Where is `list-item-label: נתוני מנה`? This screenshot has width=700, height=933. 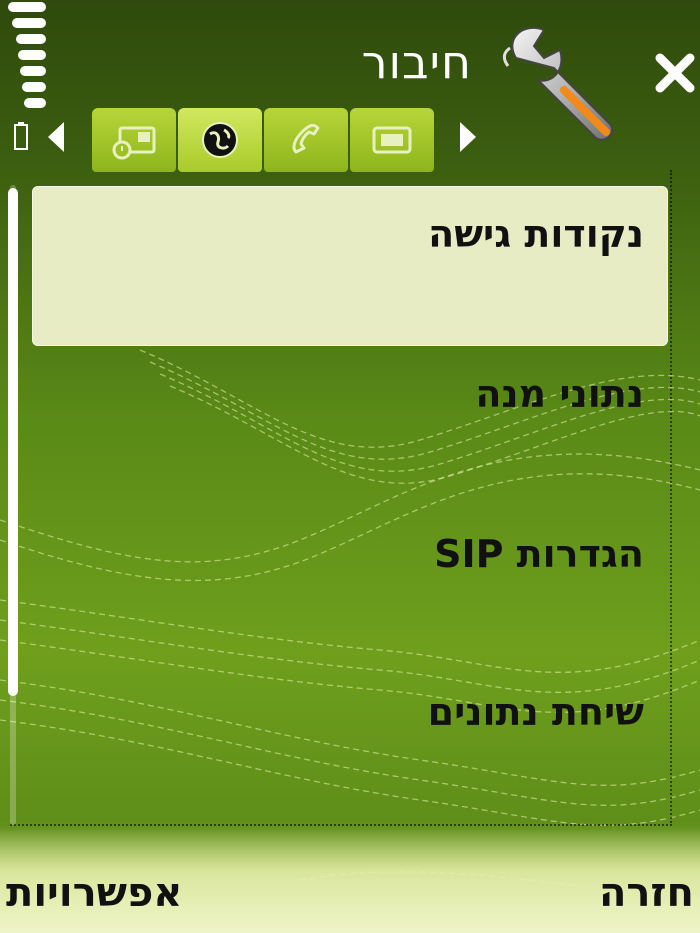
list-item-label: נתוני מנה is located at coordinates (559, 394).